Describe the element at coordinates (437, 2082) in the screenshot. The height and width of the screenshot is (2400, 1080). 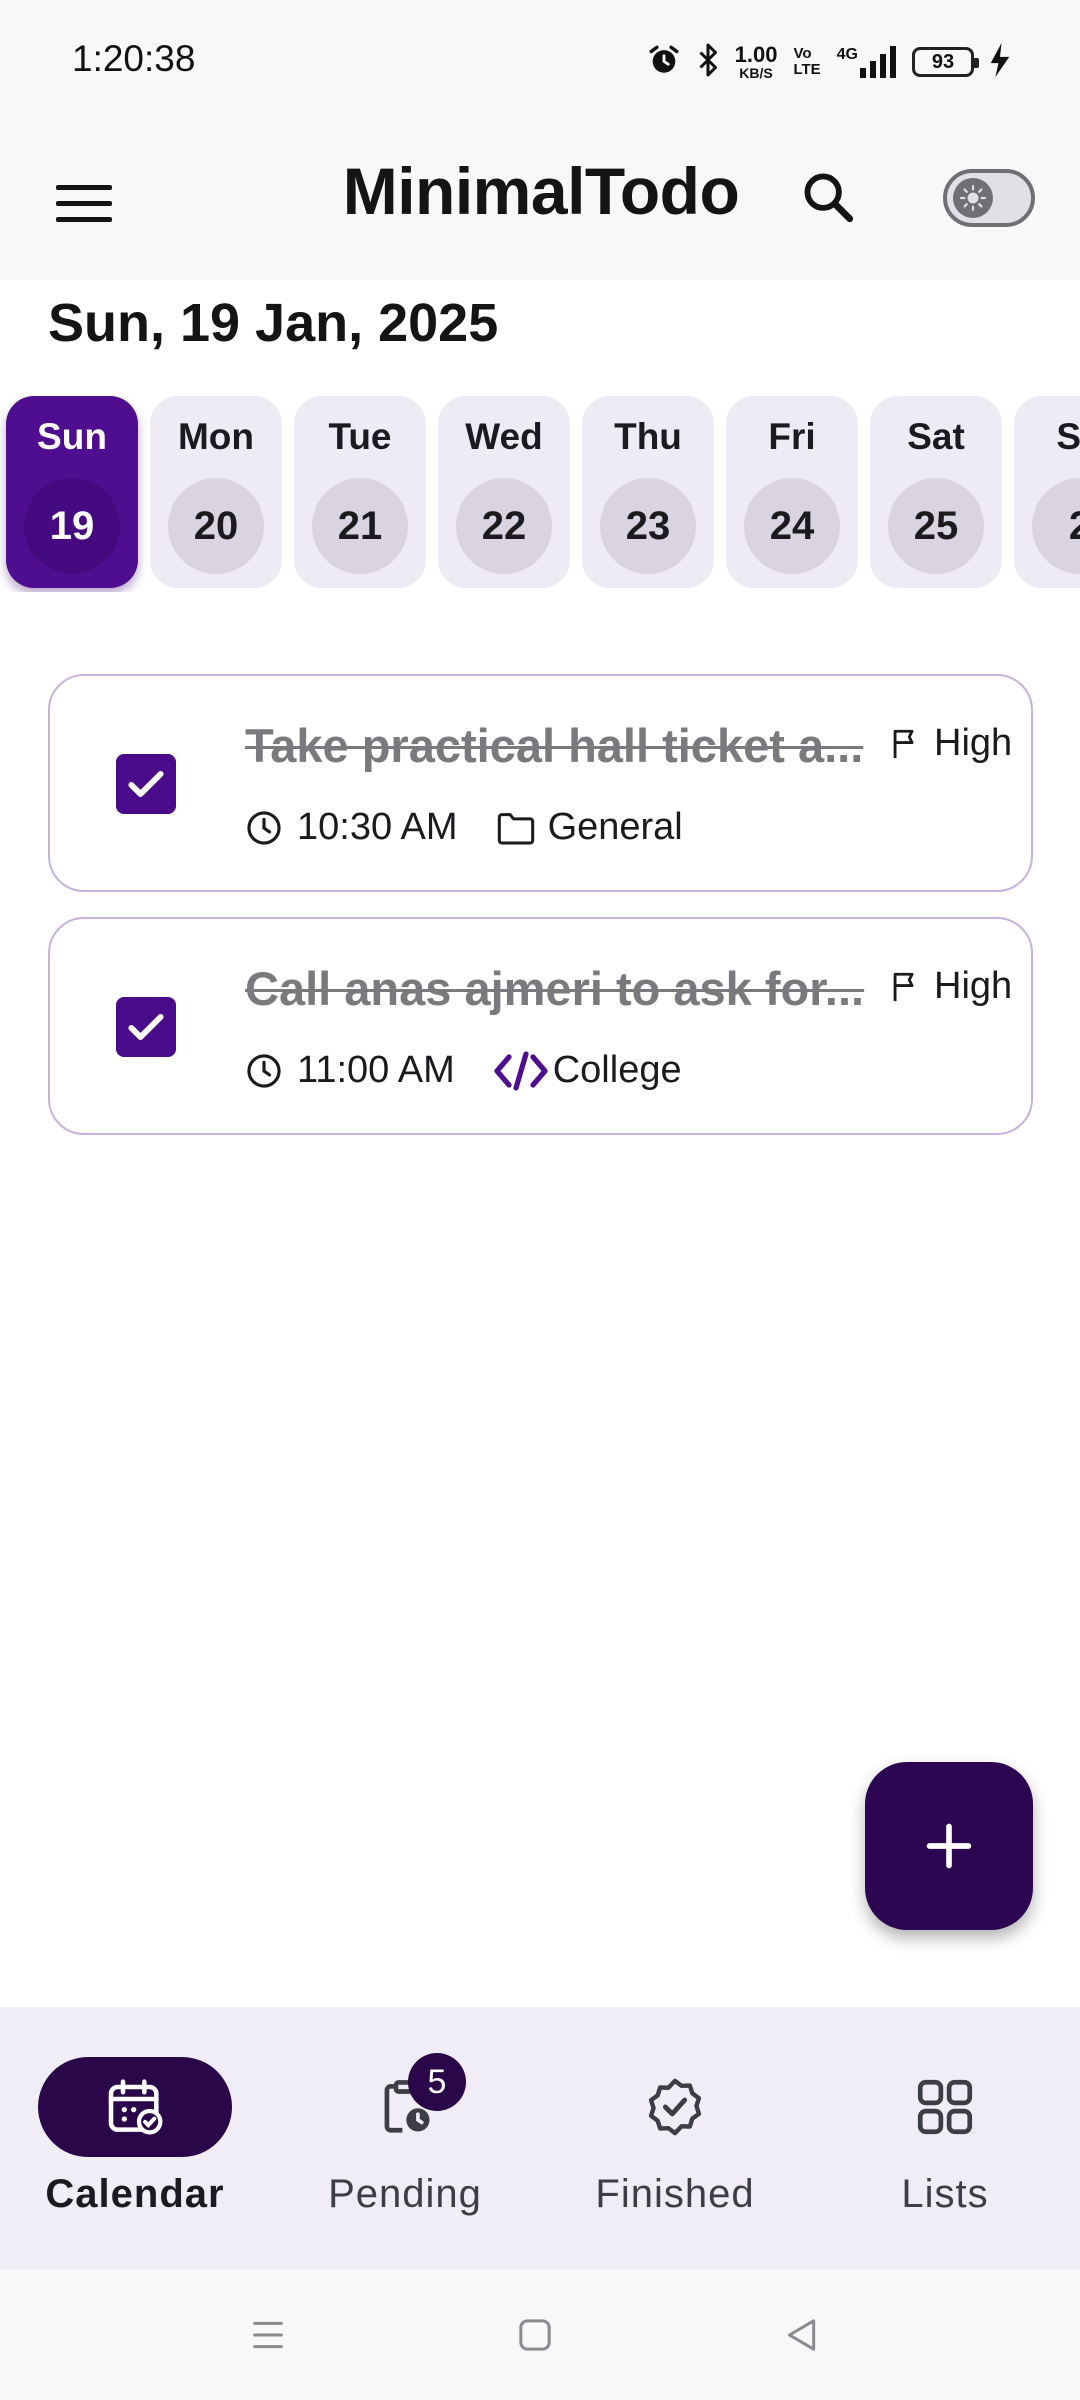
I see `pending-count-badge: 5` at that location.